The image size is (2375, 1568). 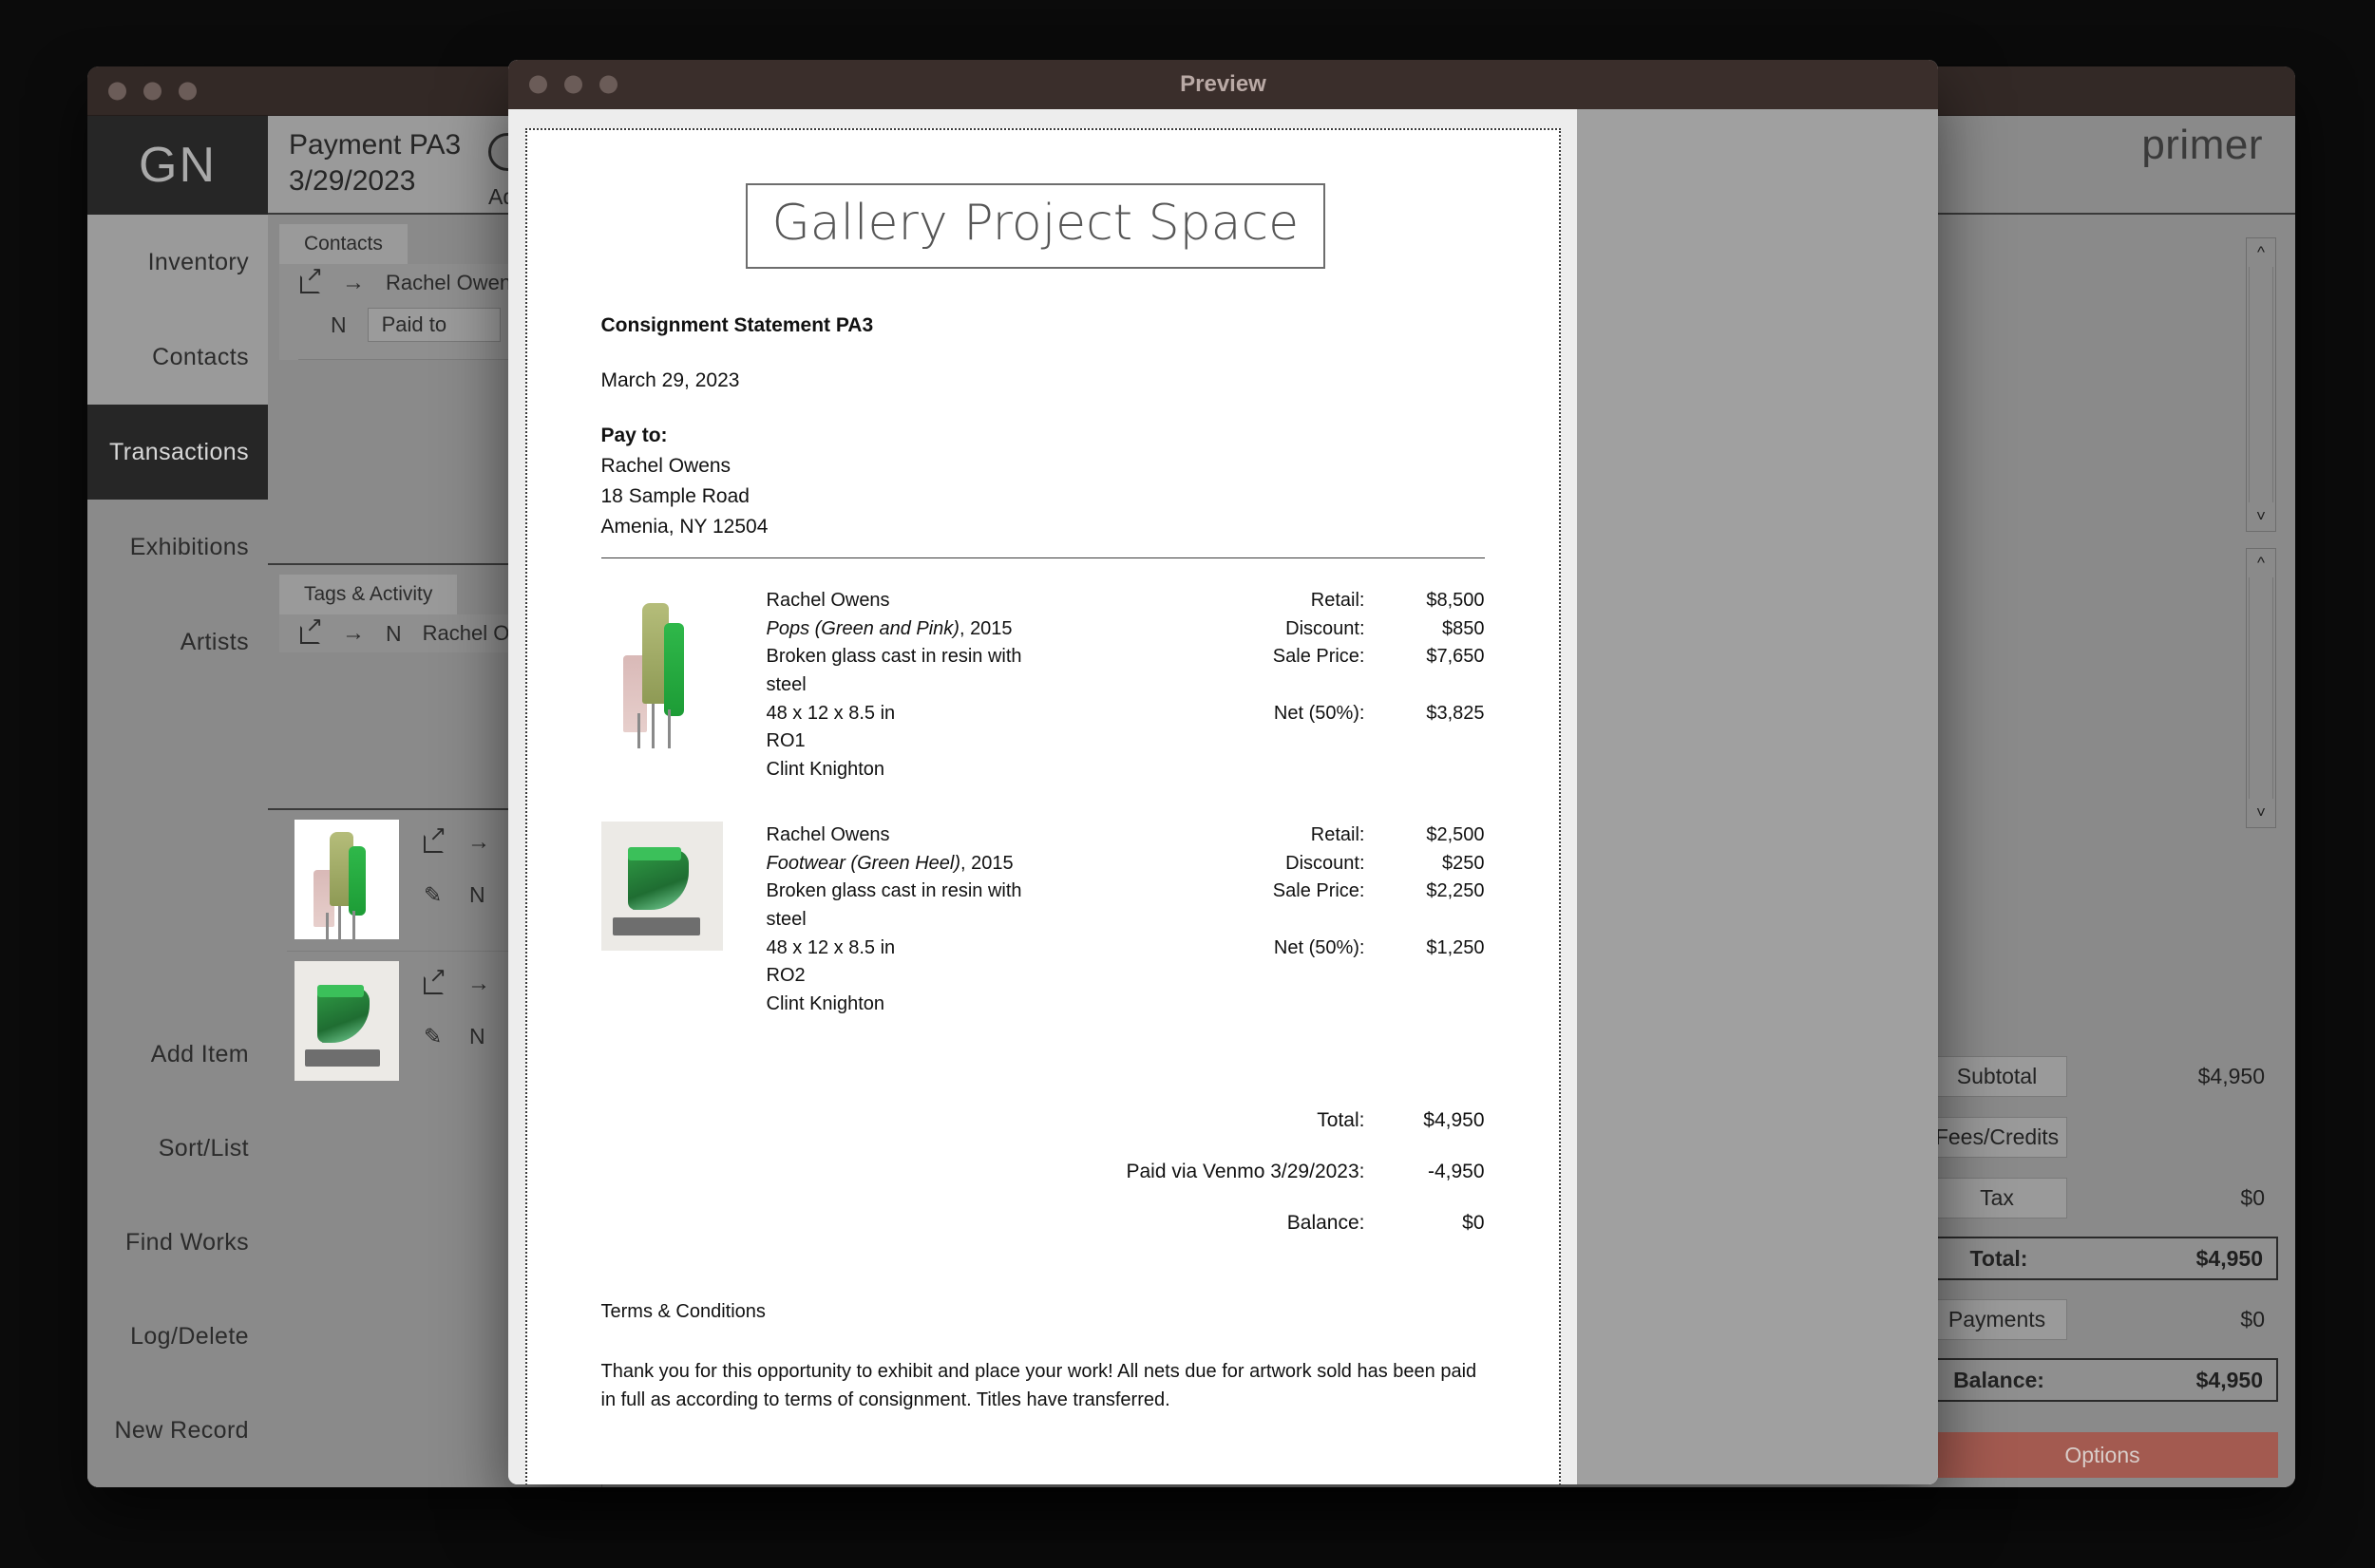 What do you see at coordinates (177, 1431) in the screenshot?
I see `sidebar-action-new-record: New Record` at bounding box center [177, 1431].